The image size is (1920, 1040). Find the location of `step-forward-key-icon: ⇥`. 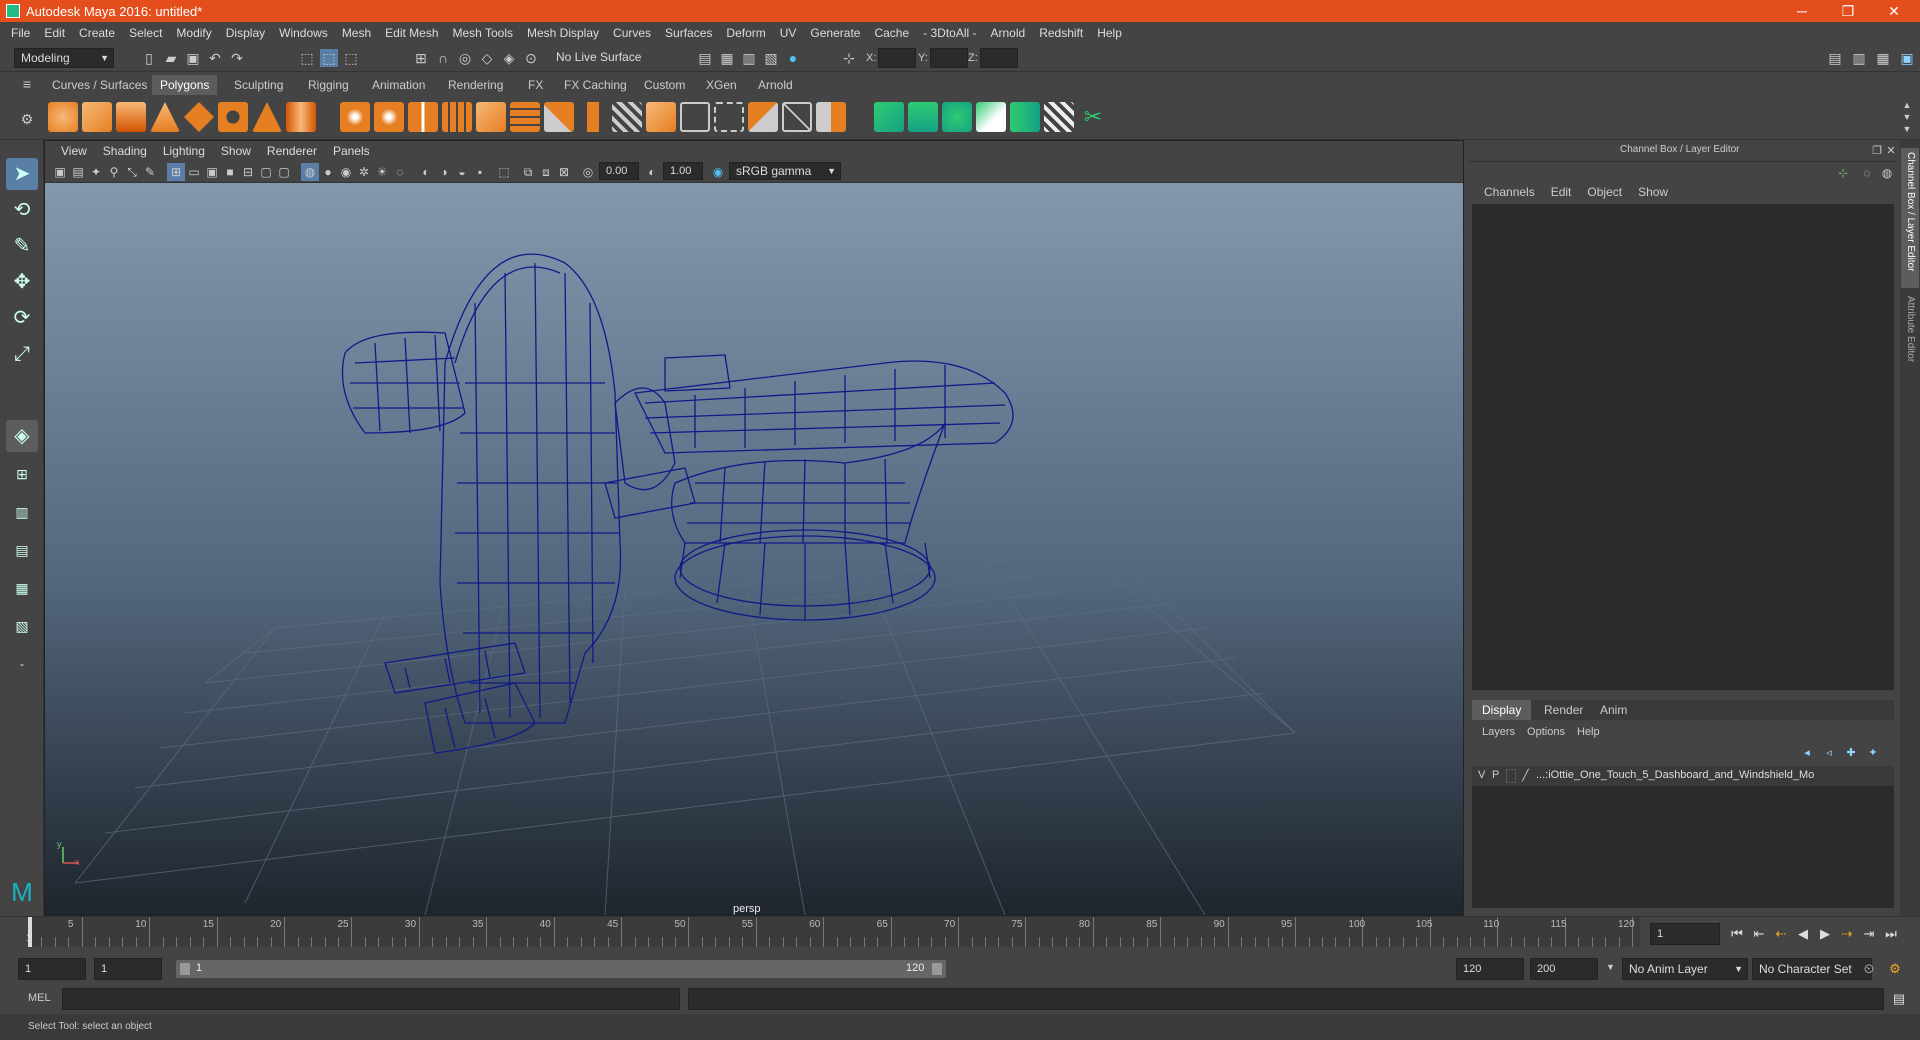

step-forward-key-icon: ⇥ is located at coordinates (1869, 934).